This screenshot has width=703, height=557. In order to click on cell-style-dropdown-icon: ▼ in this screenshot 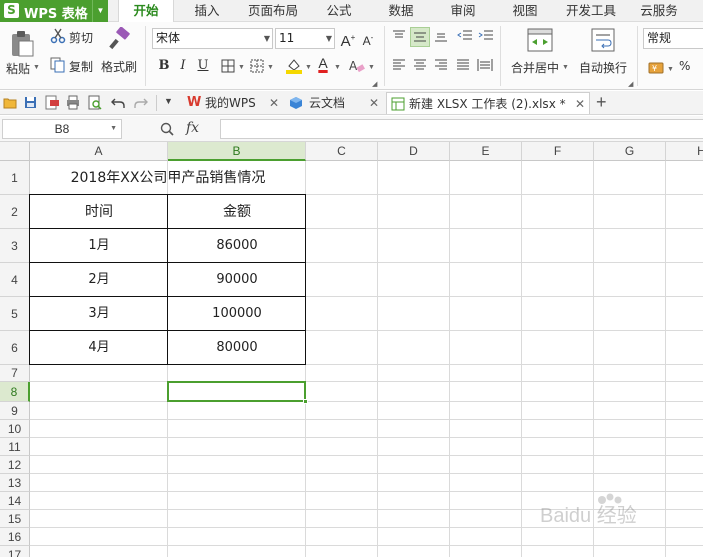, I will do `click(270, 67)`.